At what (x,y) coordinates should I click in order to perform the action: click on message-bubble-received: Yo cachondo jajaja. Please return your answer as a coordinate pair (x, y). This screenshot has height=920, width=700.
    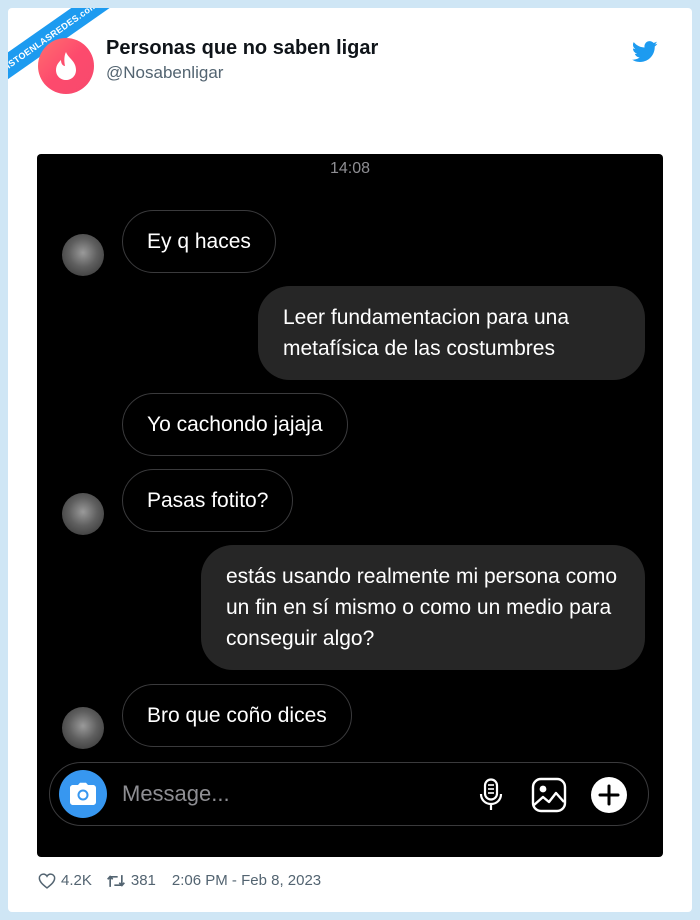
    Looking at the image, I should click on (235, 424).